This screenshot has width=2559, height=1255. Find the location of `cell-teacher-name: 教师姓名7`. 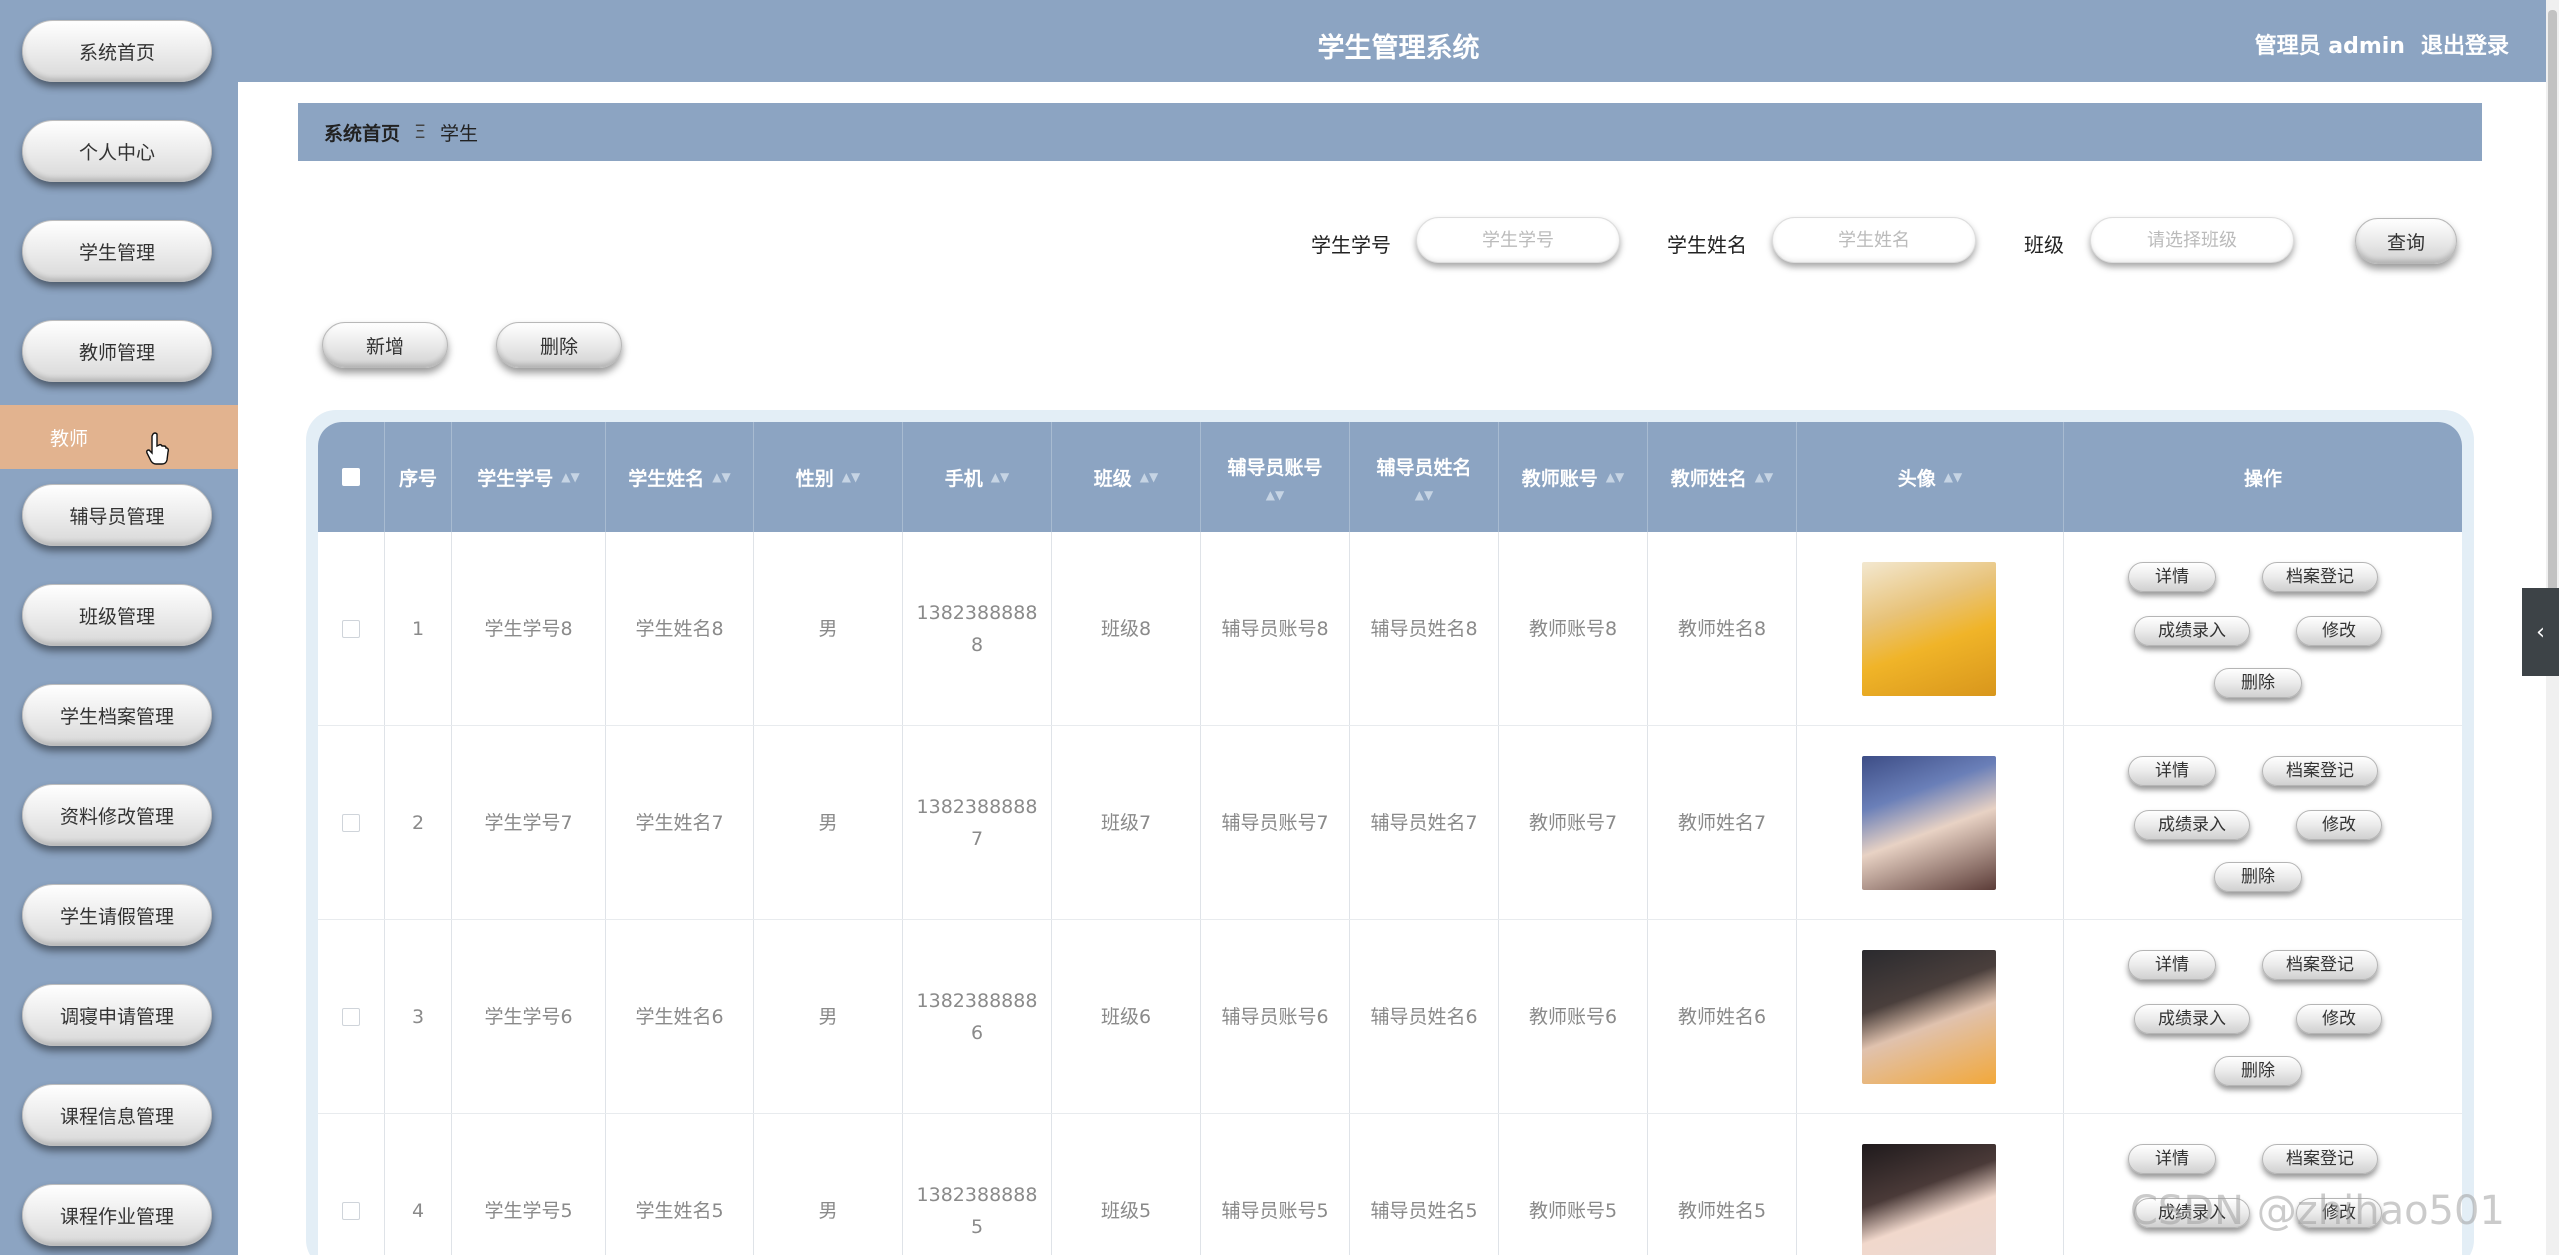

cell-teacher-name: 教师姓名7 is located at coordinates (1722, 822).